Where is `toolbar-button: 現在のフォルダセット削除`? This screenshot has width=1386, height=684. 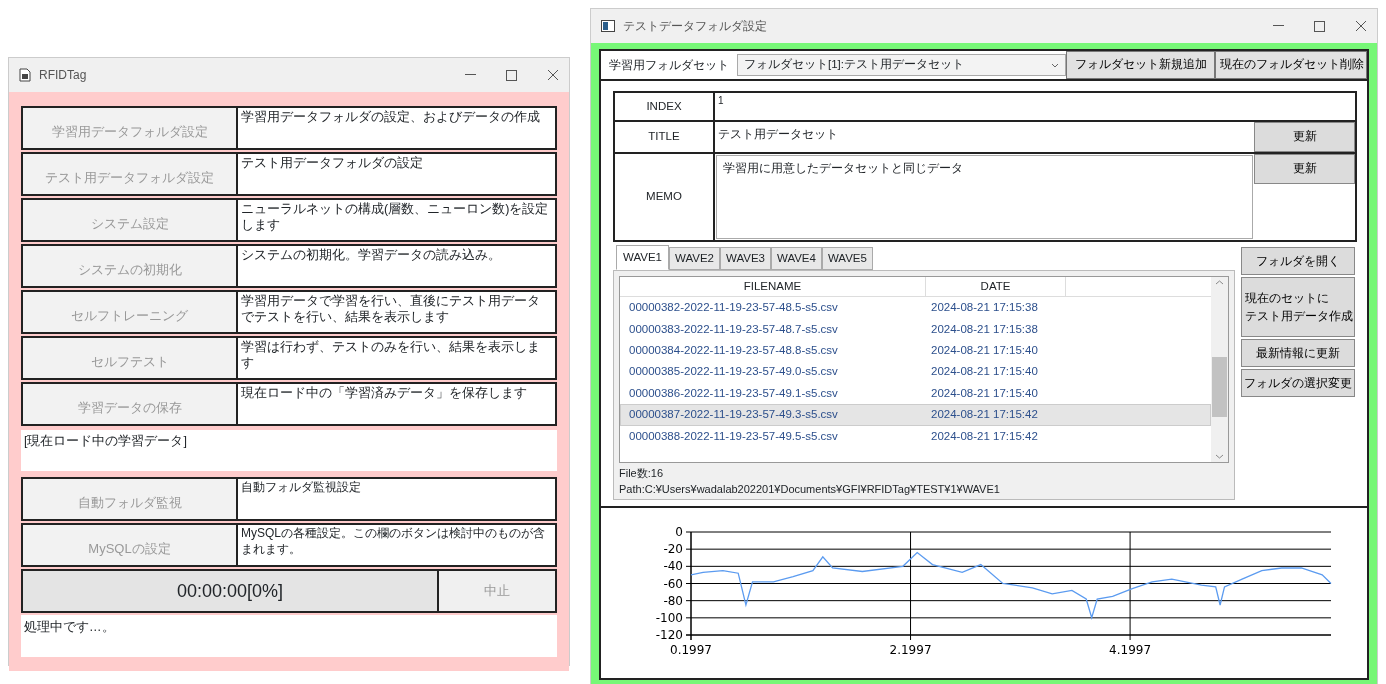 toolbar-button: 現在のフォルダセット削除 is located at coordinates (1291, 65).